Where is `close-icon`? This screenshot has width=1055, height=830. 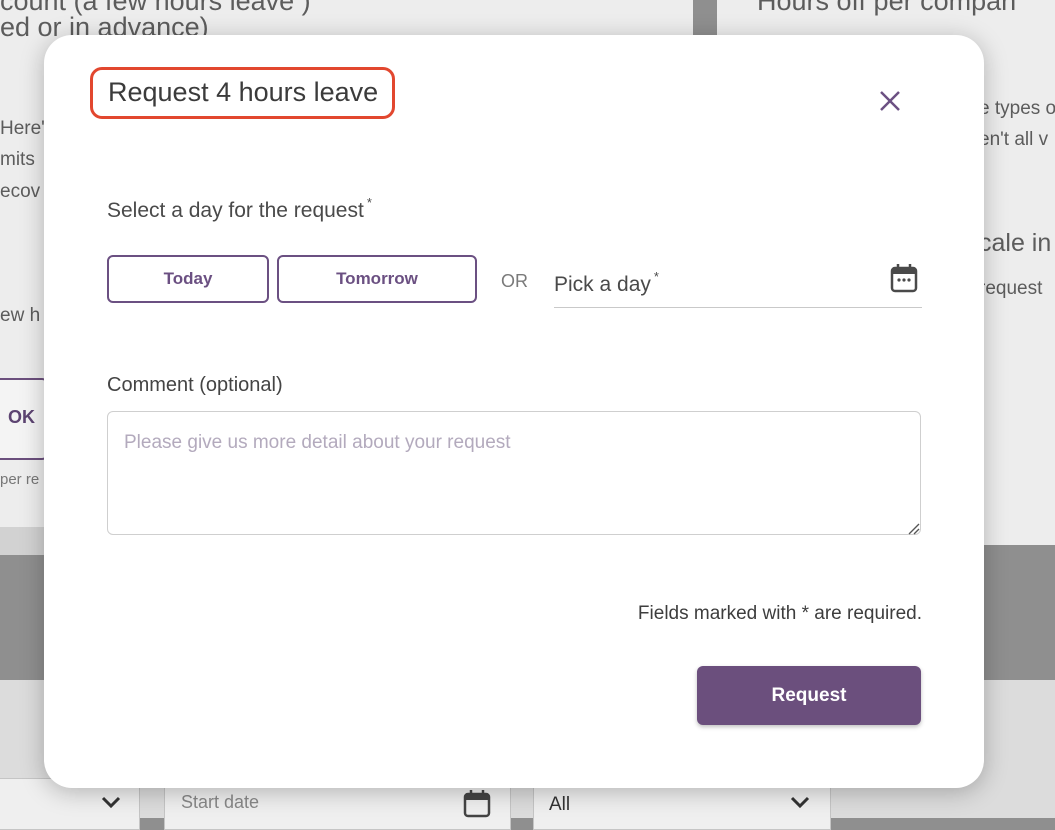
close-icon is located at coordinates (890, 101).